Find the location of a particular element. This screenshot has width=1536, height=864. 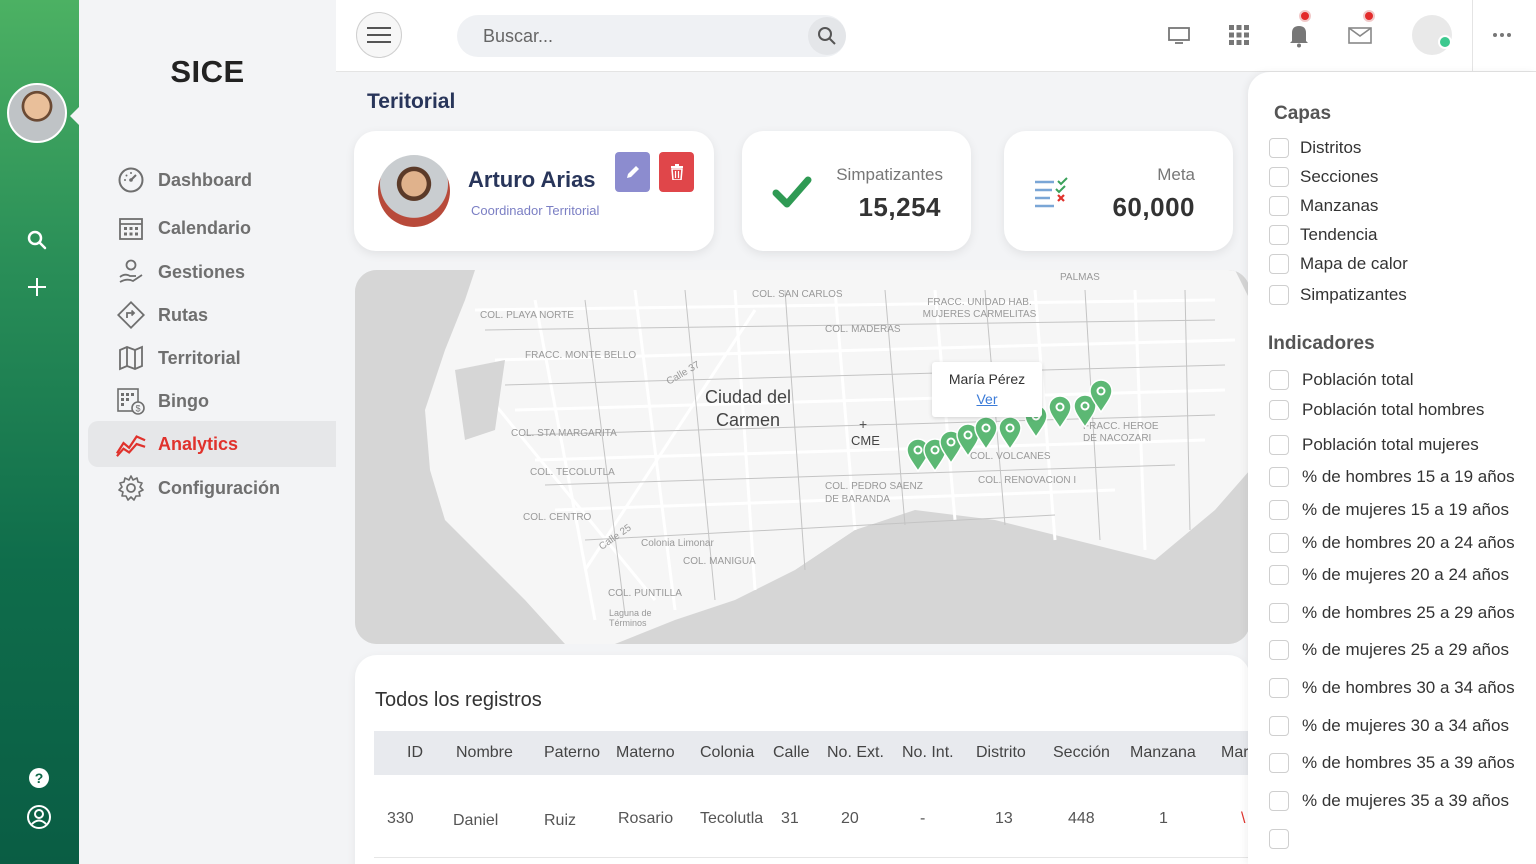

layers-title: Capas is located at coordinates (1303, 113).